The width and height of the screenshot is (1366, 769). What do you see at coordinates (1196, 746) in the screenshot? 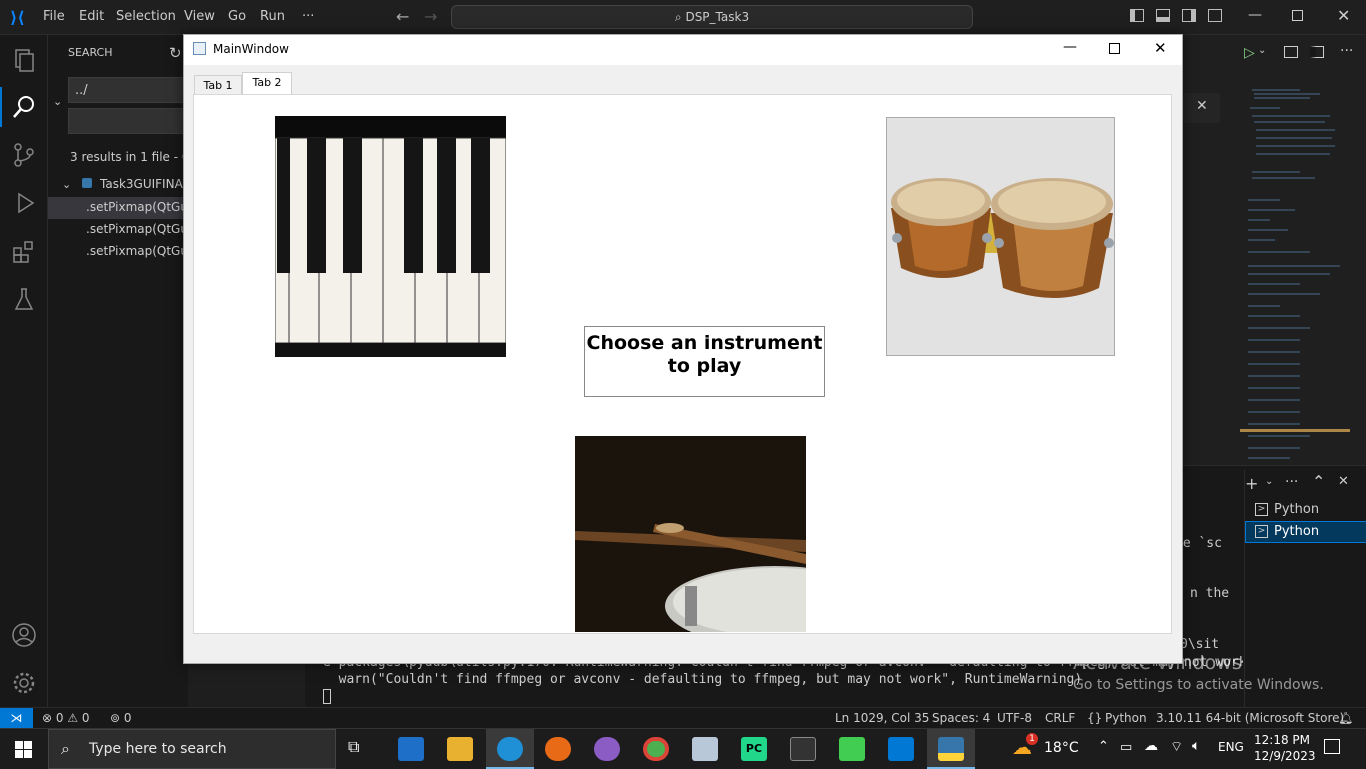
I see `volume-icon: 🔈︎` at bounding box center [1196, 746].